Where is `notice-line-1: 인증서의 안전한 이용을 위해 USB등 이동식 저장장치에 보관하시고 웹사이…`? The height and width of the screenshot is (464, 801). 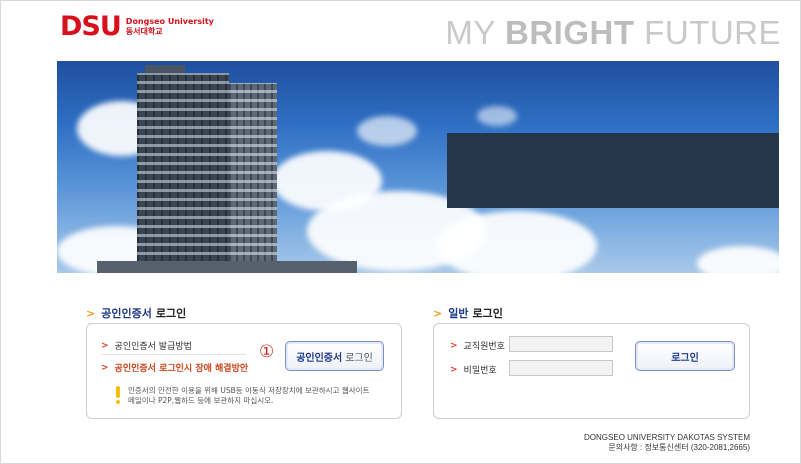
notice-line-1: 인증서의 안전한 이용을 위해 USB등 이동식 저장장치에 보관하시고 웹사이… is located at coordinates (249, 390).